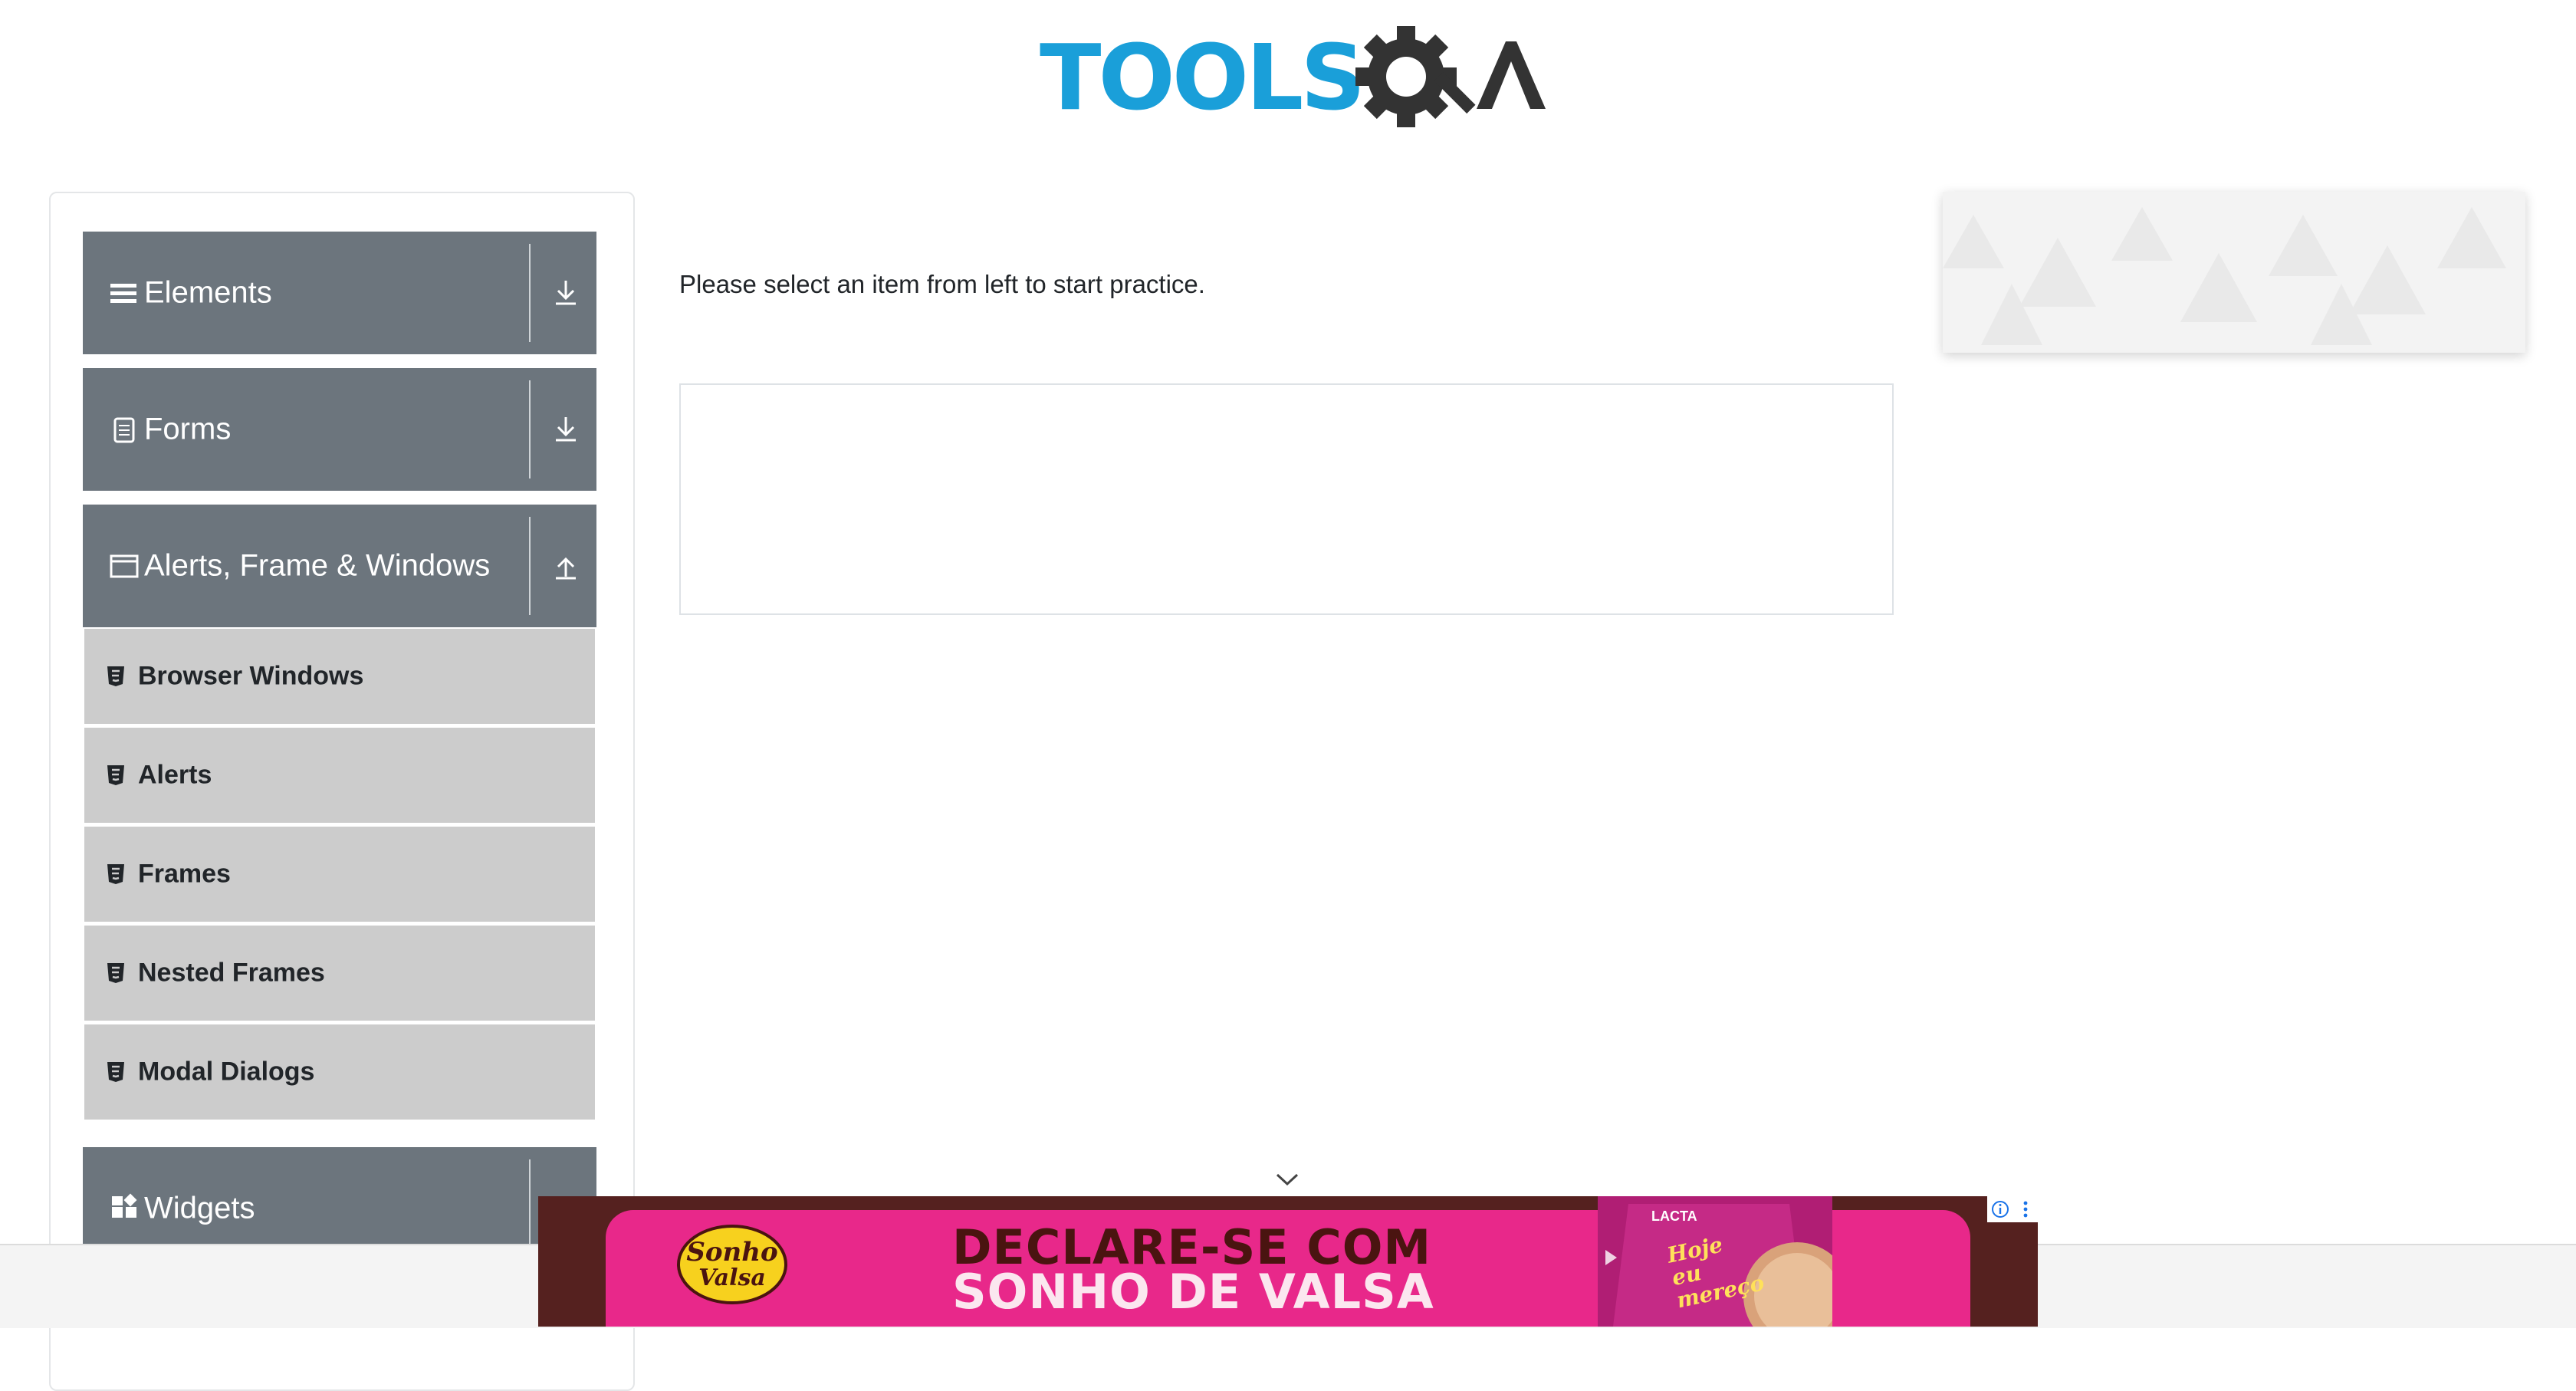  I want to click on toolsqa-logo: TOOLS, so click(1293, 80).